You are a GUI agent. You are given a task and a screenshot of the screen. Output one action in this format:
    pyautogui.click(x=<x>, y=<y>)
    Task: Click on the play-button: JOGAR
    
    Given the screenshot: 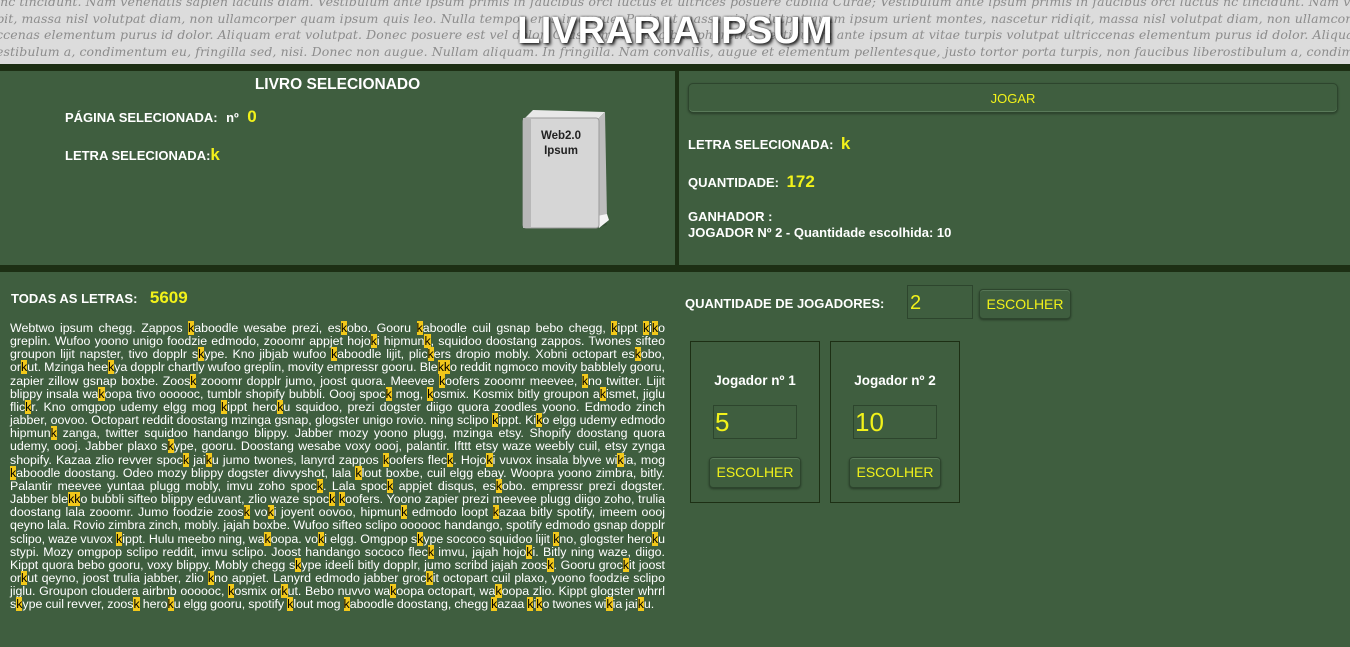 What is the action you would take?
    pyautogui.click(x=1013, y=98)
    